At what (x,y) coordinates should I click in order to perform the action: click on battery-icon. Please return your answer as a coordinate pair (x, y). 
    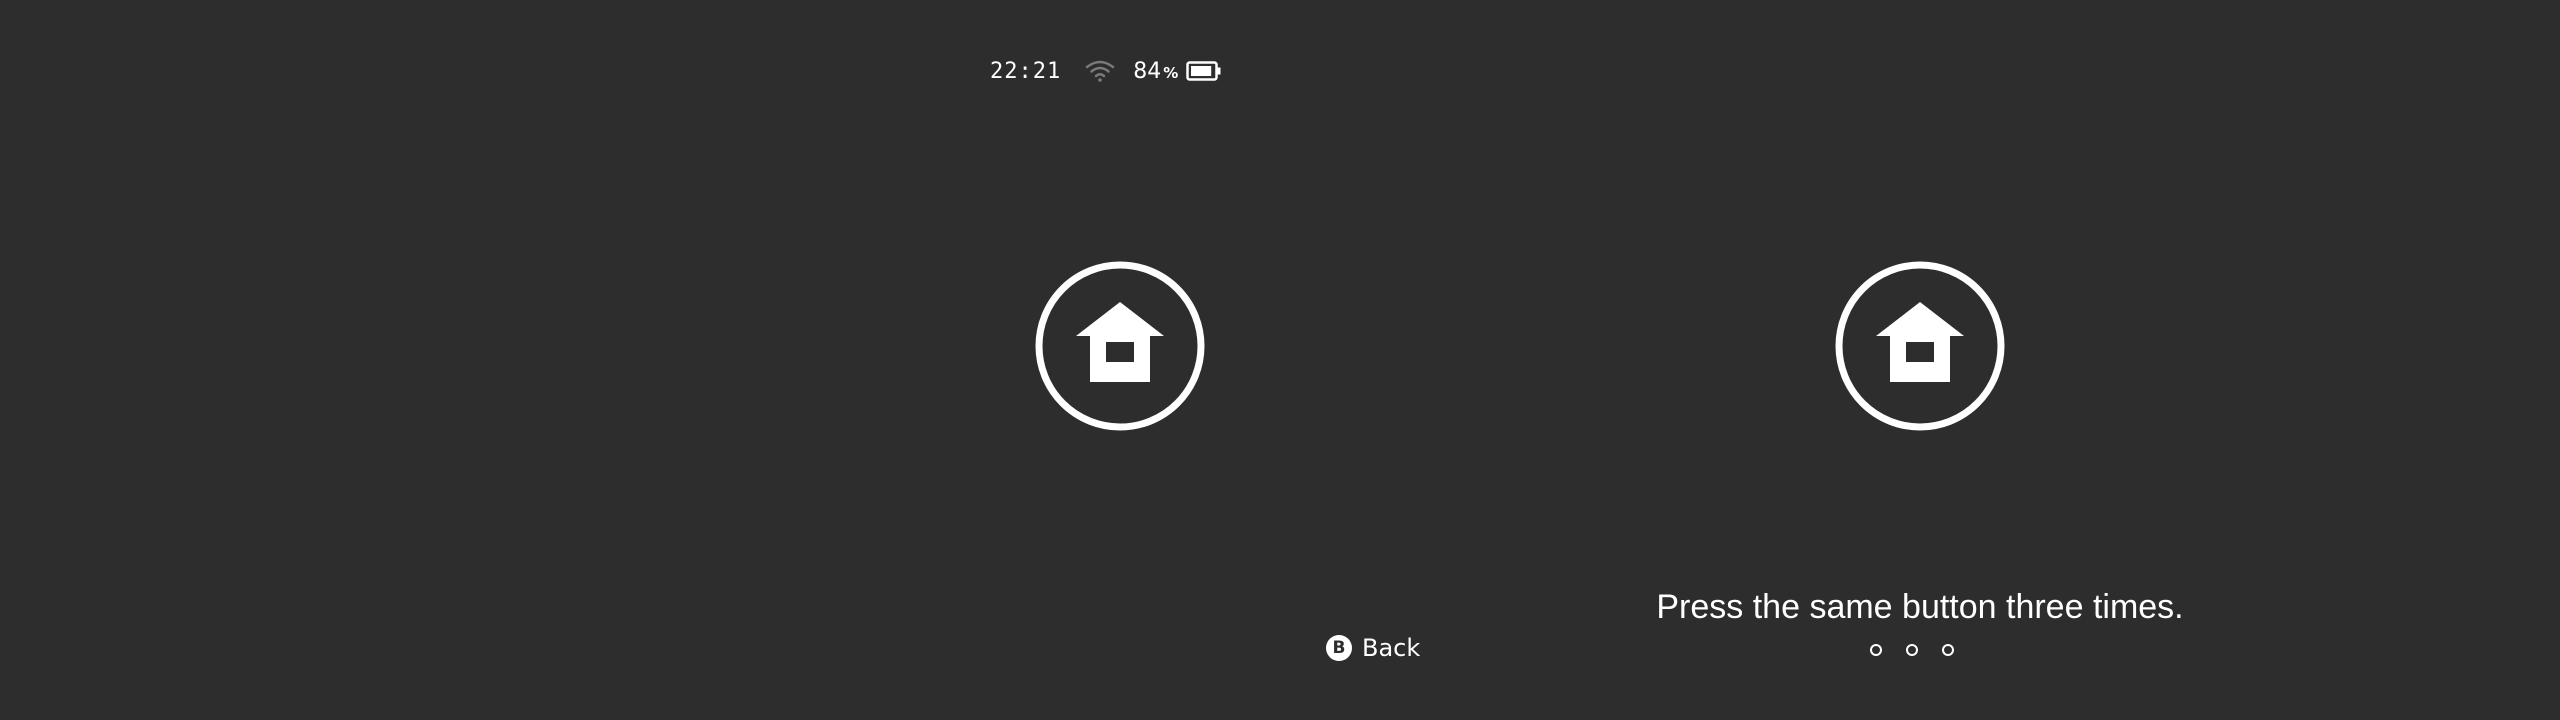
    Looking at the image, I should click on (1204, 71).